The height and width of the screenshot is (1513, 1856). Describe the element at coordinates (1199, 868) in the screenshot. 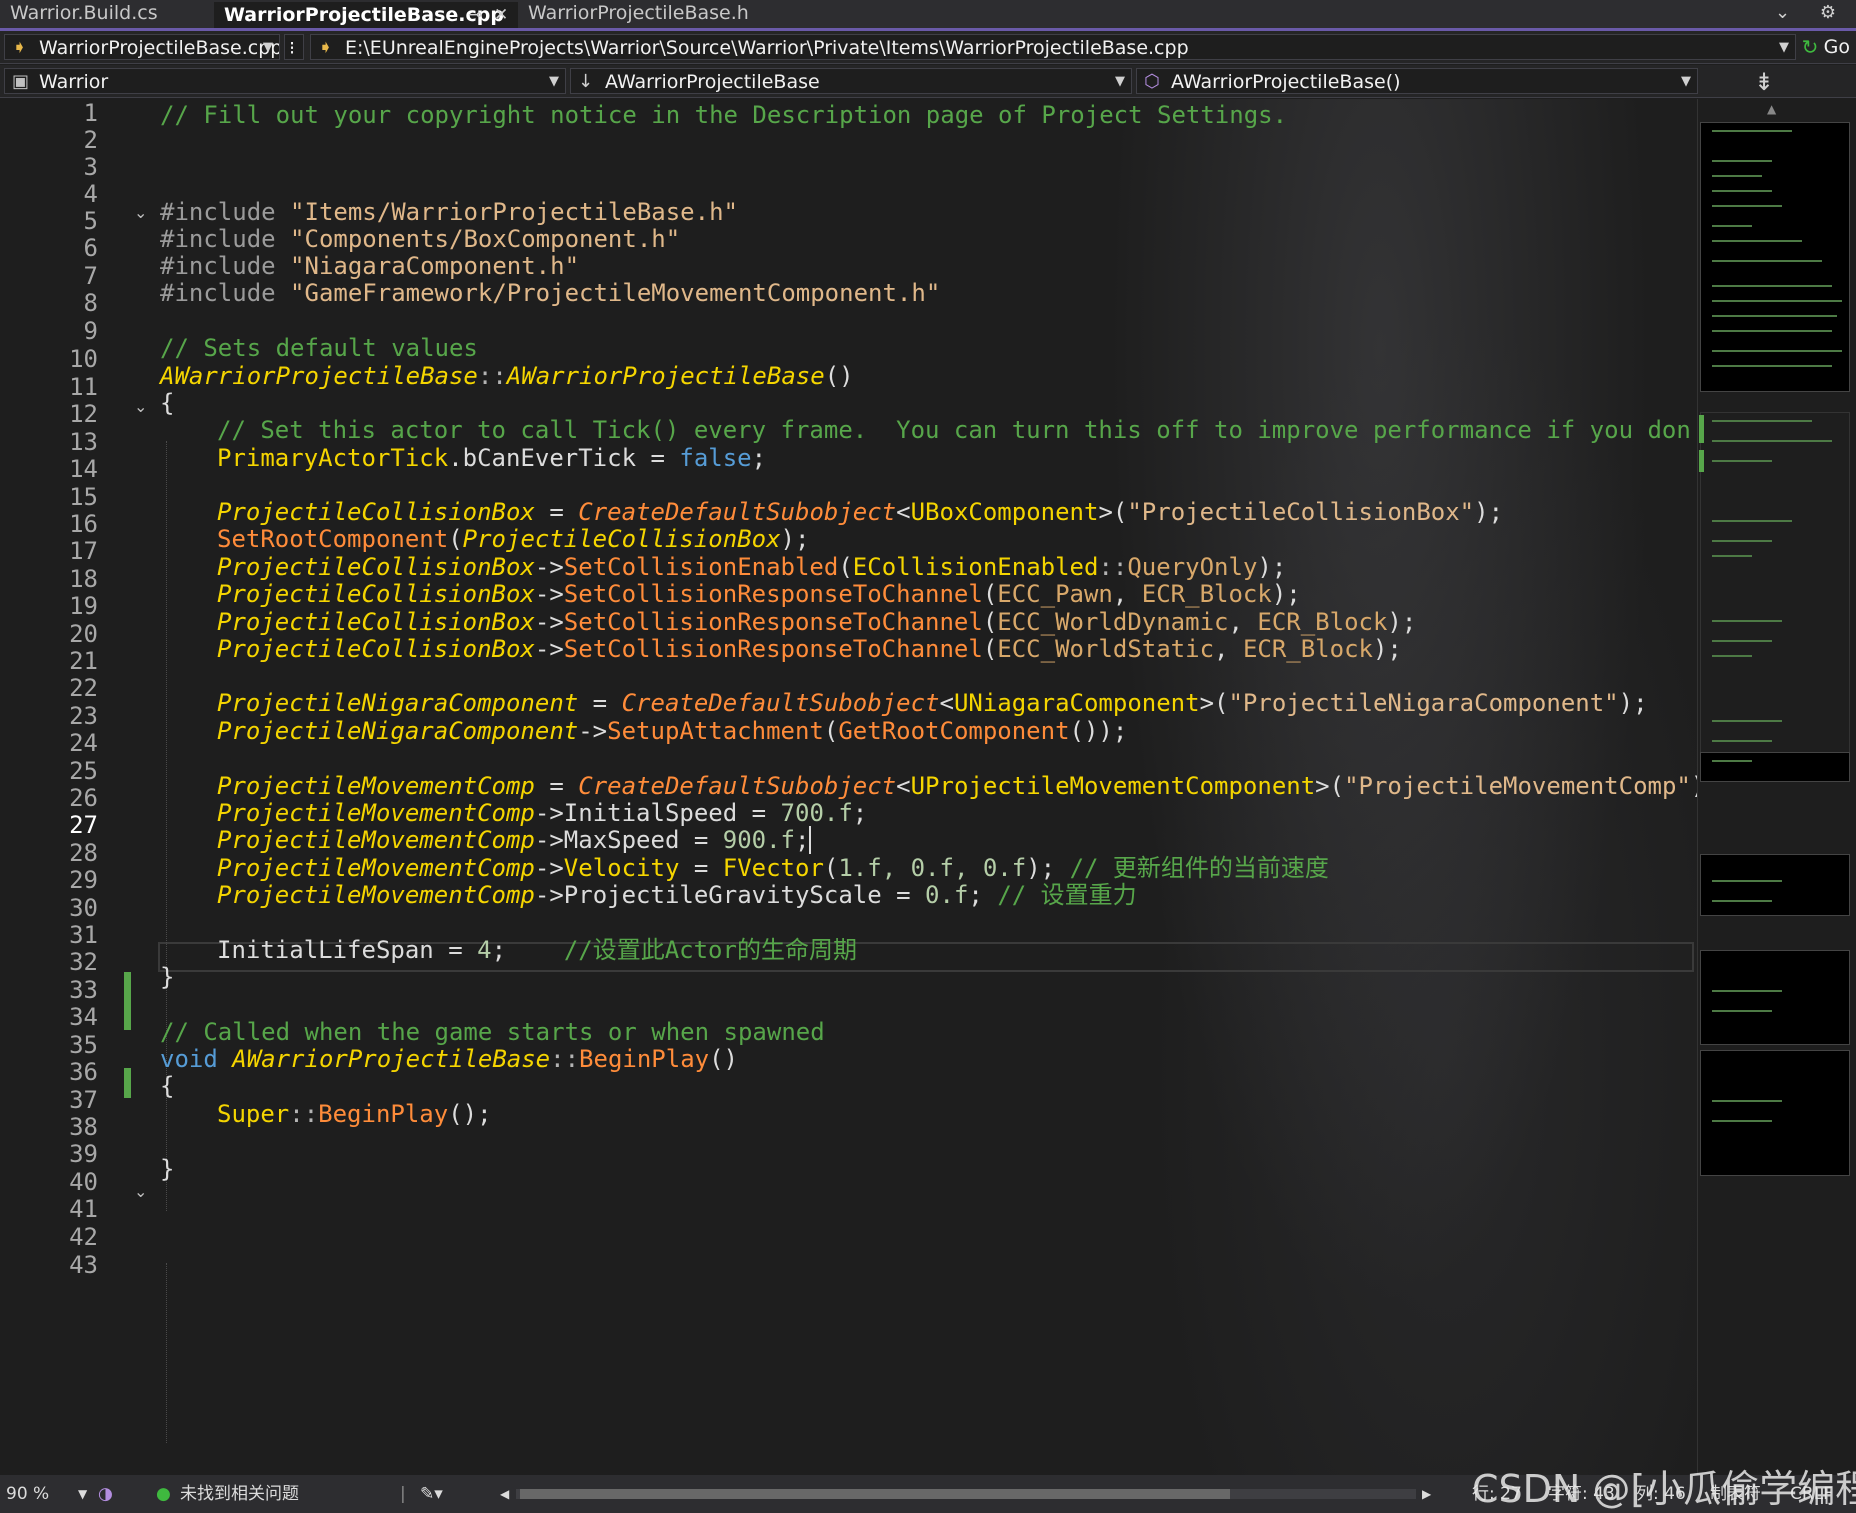

I see `comment: // 更新组件的当前速度` at that location.